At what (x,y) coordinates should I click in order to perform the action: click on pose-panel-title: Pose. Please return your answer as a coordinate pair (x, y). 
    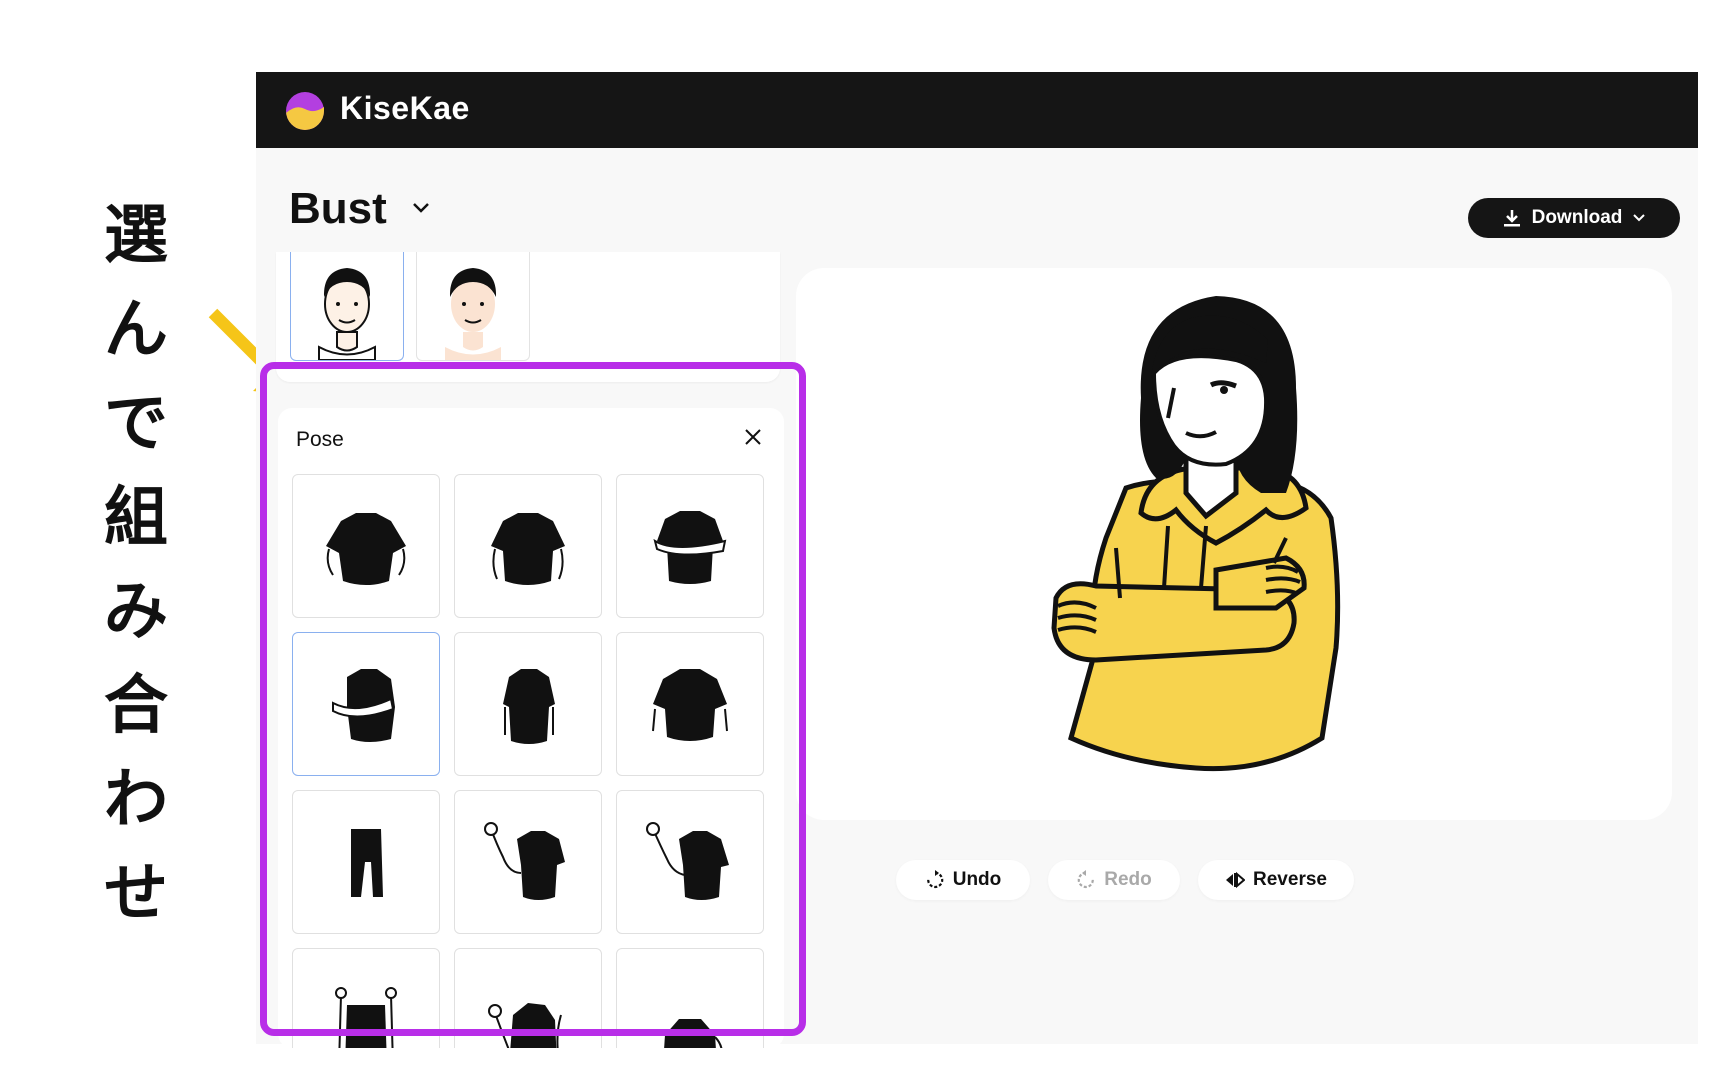
    Looking at the image, I should click on (320, 439).